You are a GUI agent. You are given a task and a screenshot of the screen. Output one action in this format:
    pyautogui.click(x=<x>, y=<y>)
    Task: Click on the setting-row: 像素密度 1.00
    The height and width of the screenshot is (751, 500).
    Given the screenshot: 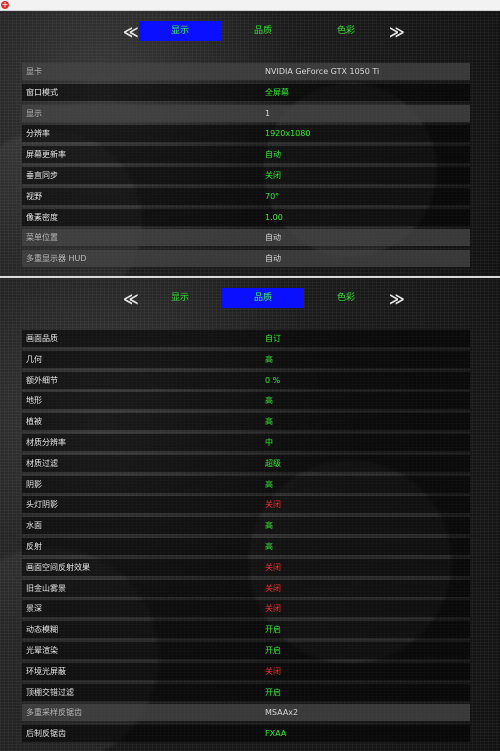 What is the action you would take?
    pyautogui.click(x=246, y=217)
    